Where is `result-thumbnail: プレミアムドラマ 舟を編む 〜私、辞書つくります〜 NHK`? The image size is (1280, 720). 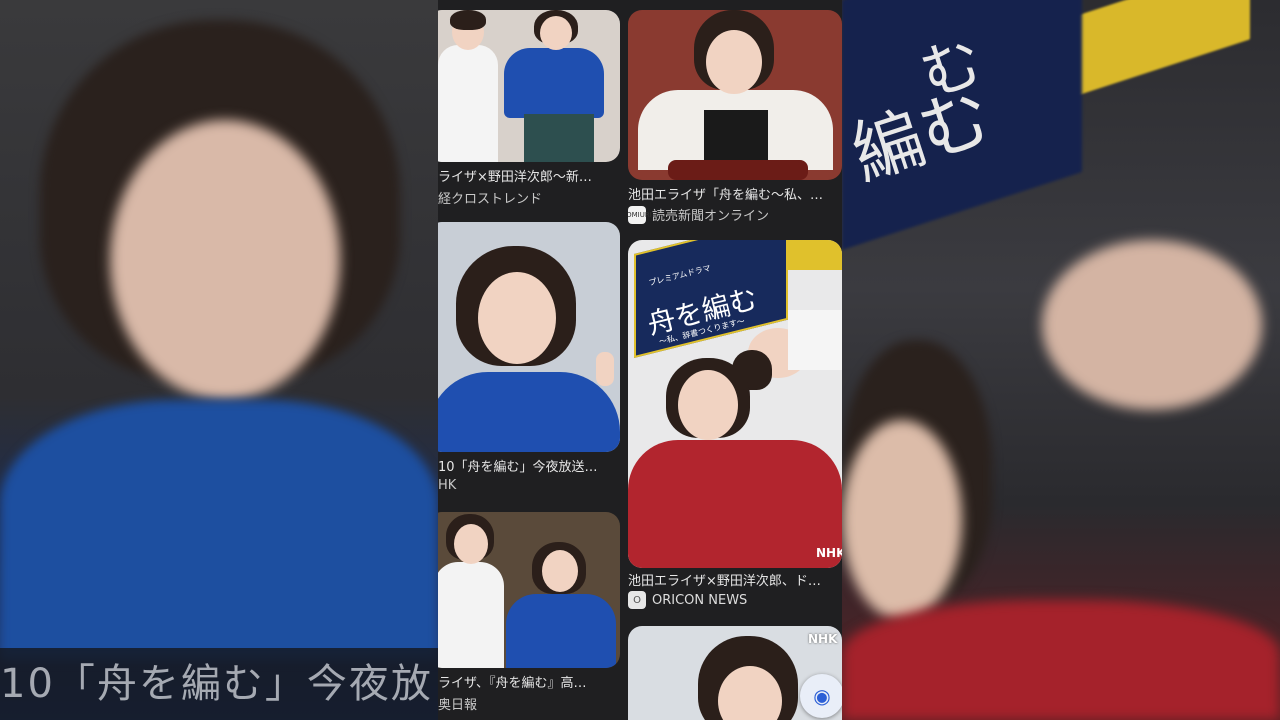
result-thumbnail: プレミアムドラマ 舟を編む 〜私、辞書つくります〜 NHK is located at coordinates (735, 404).